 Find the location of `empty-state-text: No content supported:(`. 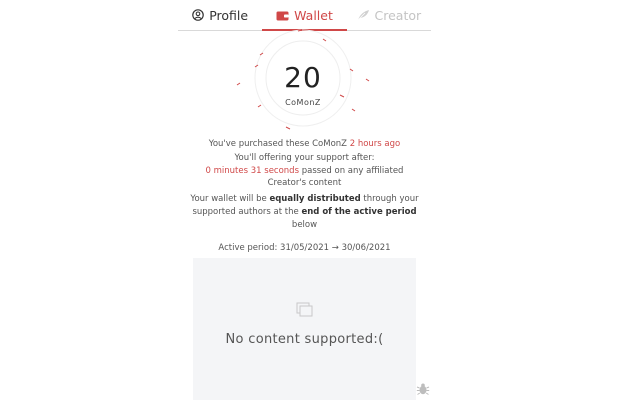

empty-state-text: No content supported:( is located at coordinates (304, 339).